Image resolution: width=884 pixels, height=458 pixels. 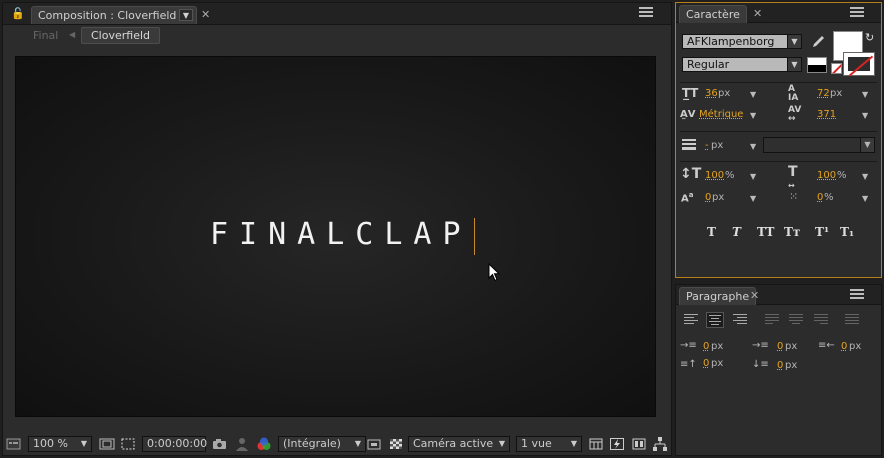 I want to click on color-channels-icon, so click(x=264, y=444).